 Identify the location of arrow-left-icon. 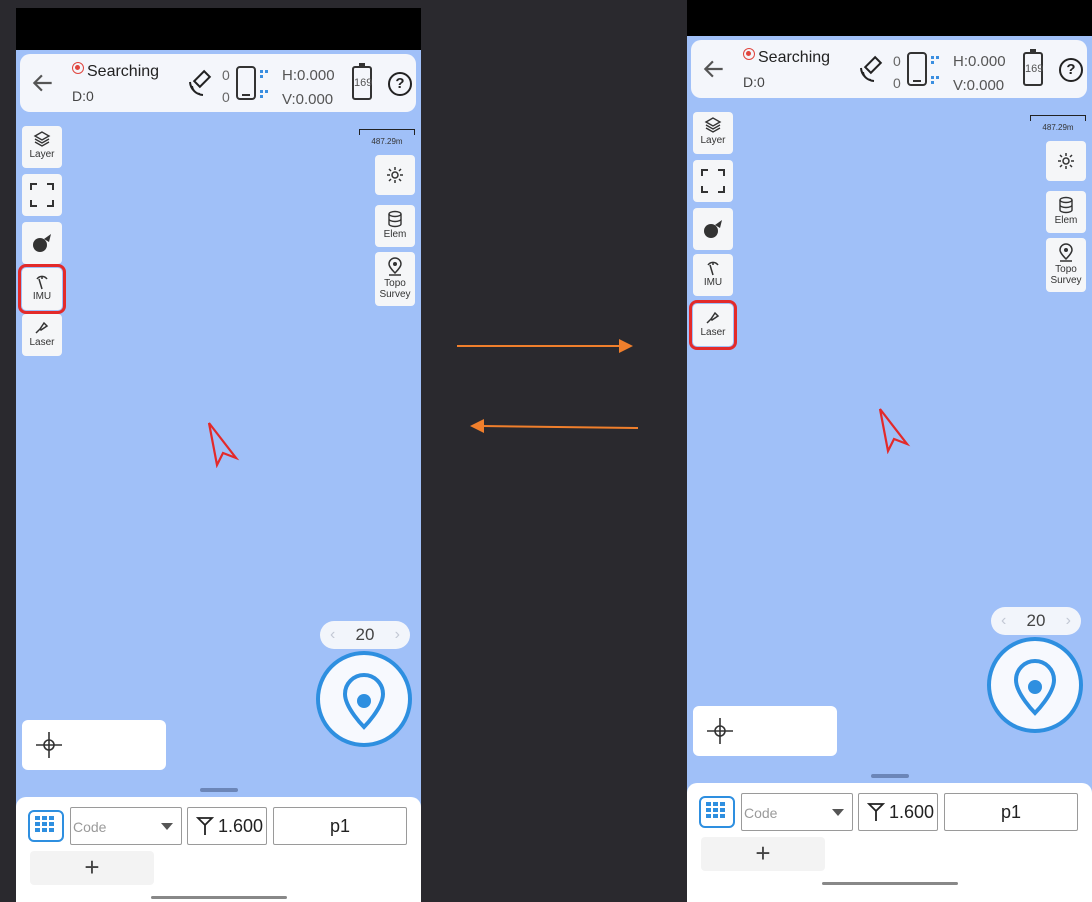
(554, 426).